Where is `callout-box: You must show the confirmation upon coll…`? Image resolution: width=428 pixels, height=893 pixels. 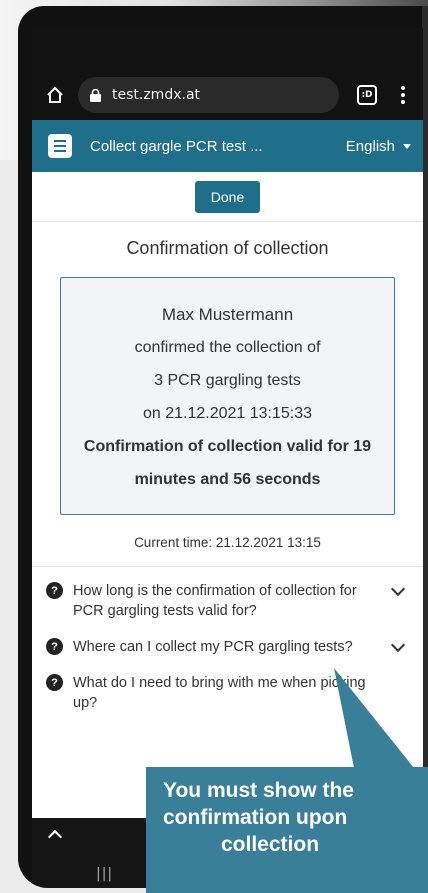
callout-box: You must show the confirmation upon coll… is located at coordinates (287, 830).